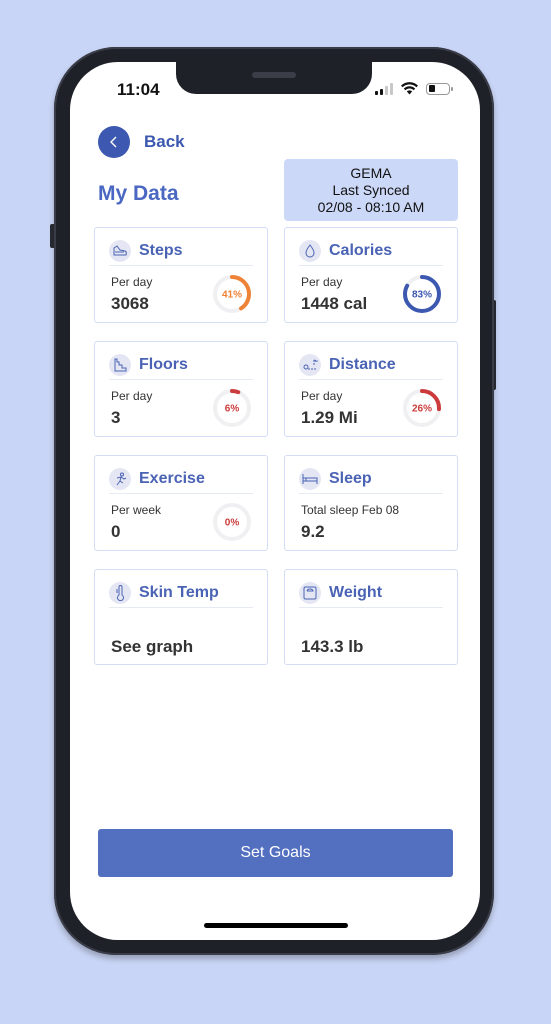 The height and width of the screenshot is (1024, 551). I want to click on card-title: Exercise, so click(172, 478).